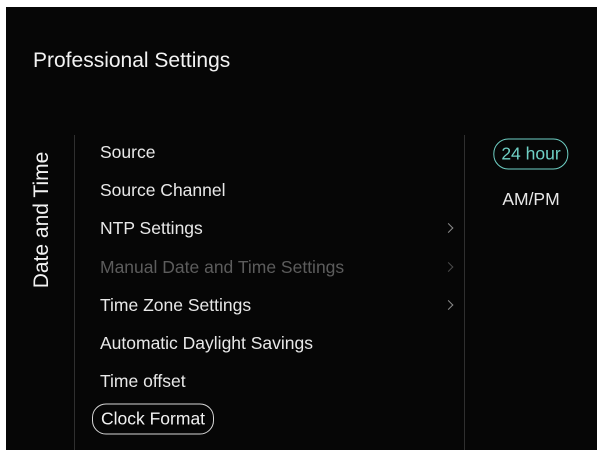  I want to click on menu-item-label: Time Zone Settings, so click(176, 305).